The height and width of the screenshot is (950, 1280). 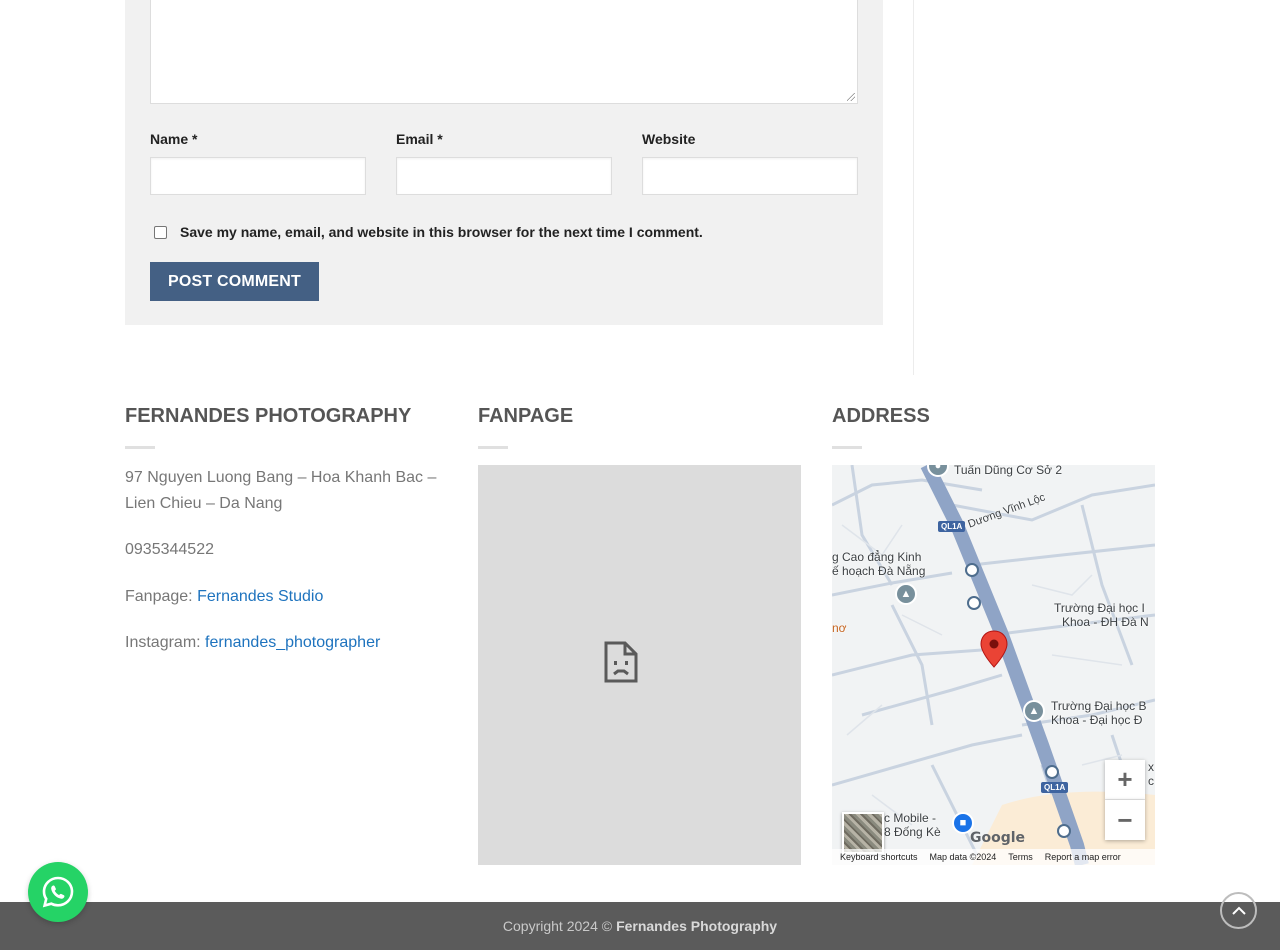 I want to click on name-label: Name *, so click(x=174, y=139).